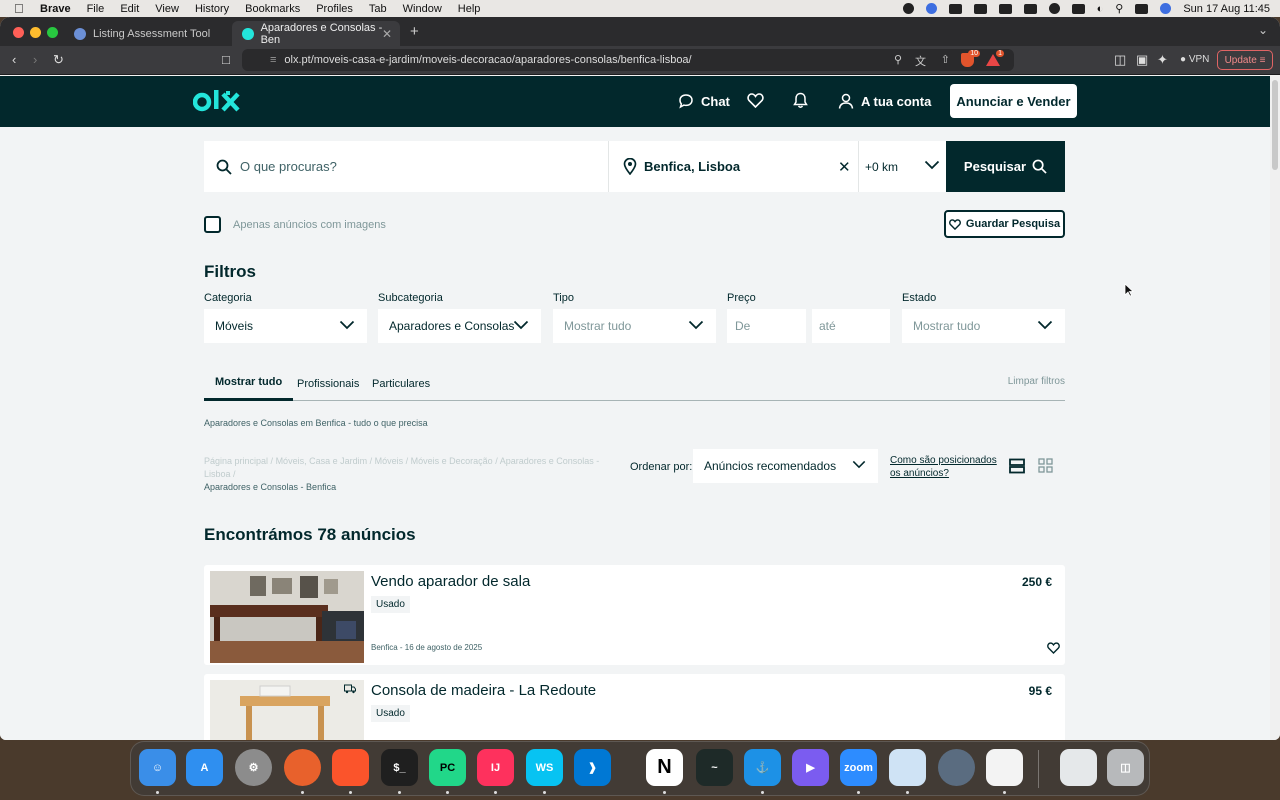  I want to click on tab-private: Particulares, so click(401, 383).